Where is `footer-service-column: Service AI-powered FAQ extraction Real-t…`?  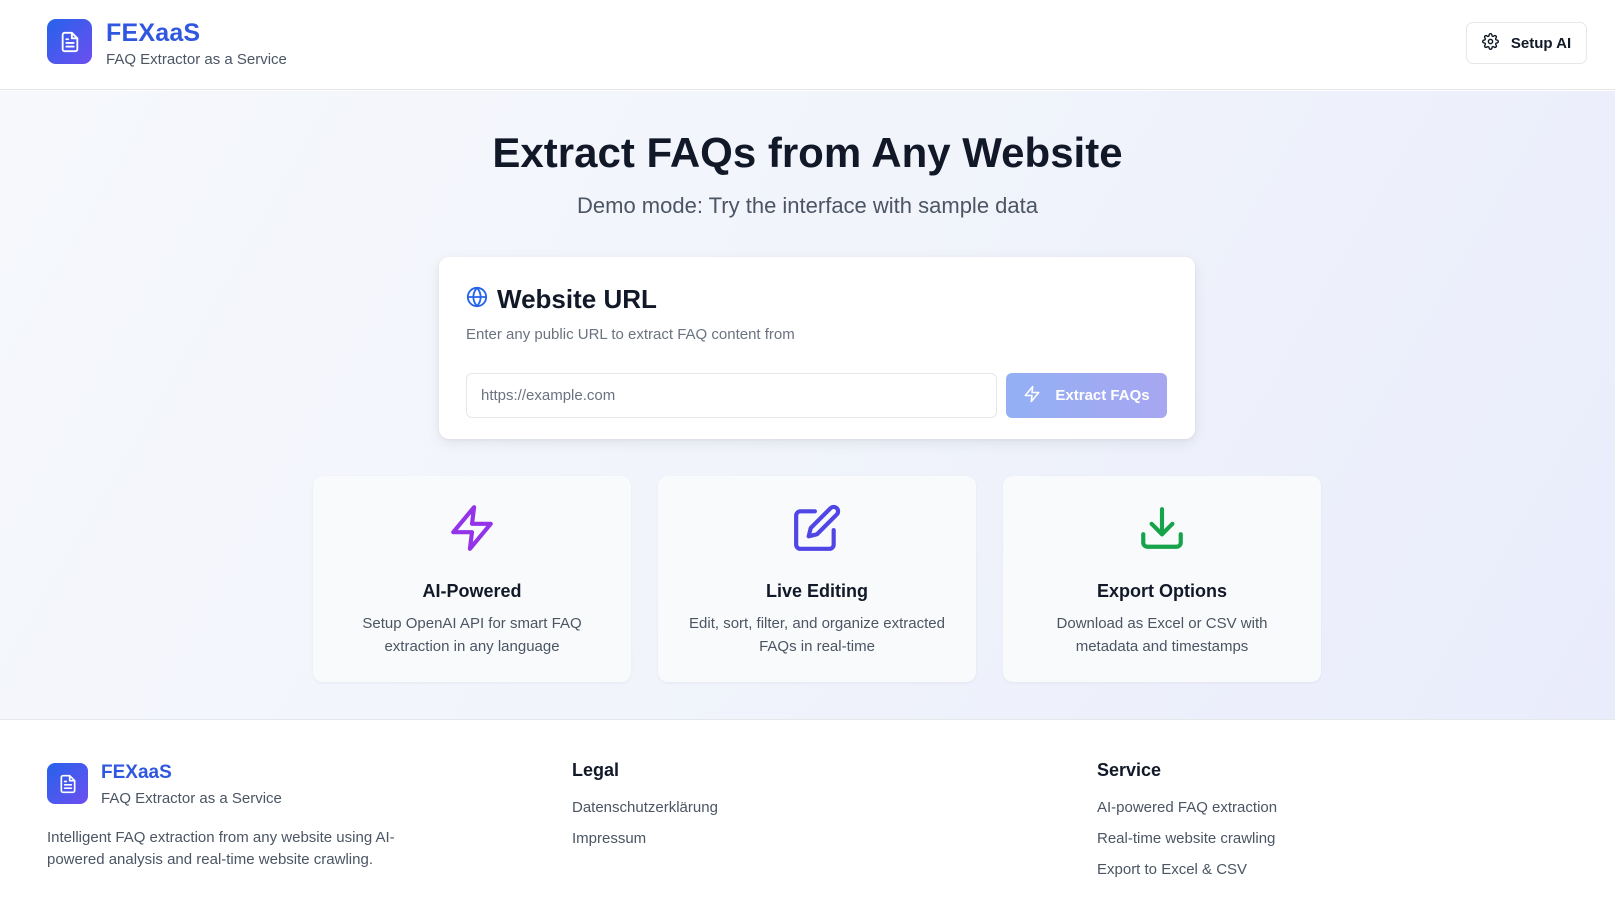 footer-service-column: Service AI-powered FAQ extraction Real-t… is located at coordinates (1187, 824).